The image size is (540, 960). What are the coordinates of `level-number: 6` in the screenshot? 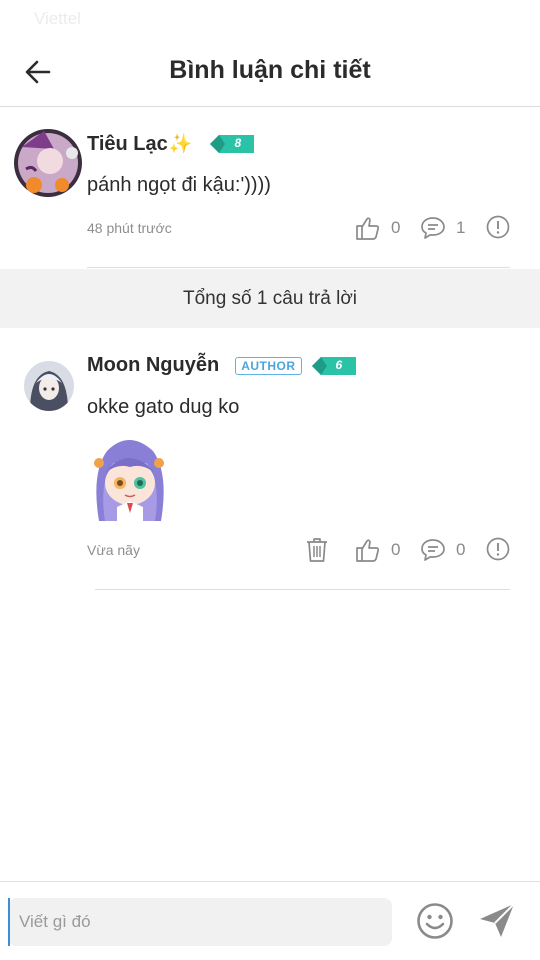 It's located at (339, 364).